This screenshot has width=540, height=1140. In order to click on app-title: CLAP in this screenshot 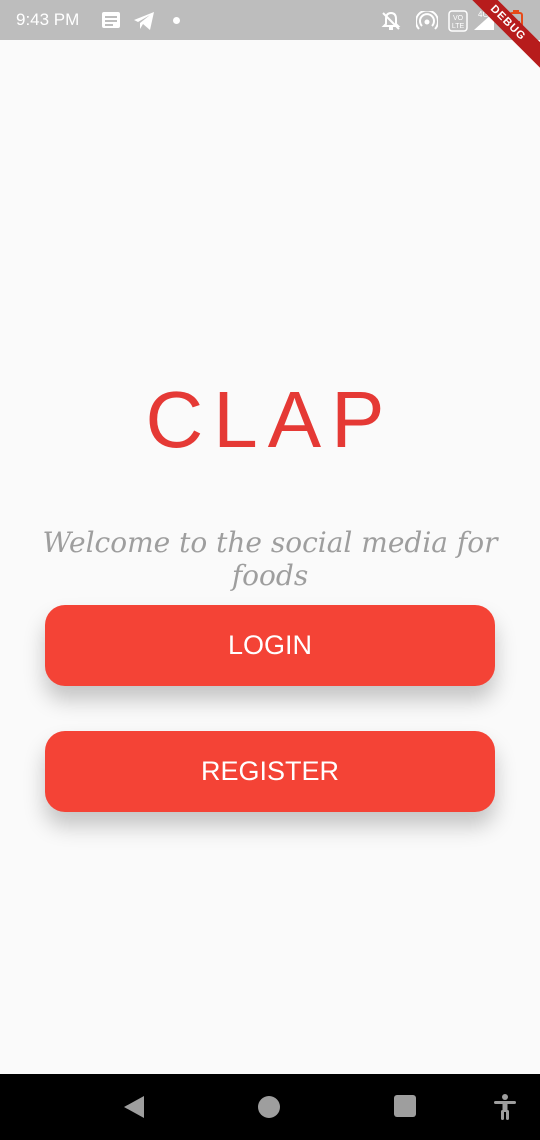, I will do `click(270, 419)`.